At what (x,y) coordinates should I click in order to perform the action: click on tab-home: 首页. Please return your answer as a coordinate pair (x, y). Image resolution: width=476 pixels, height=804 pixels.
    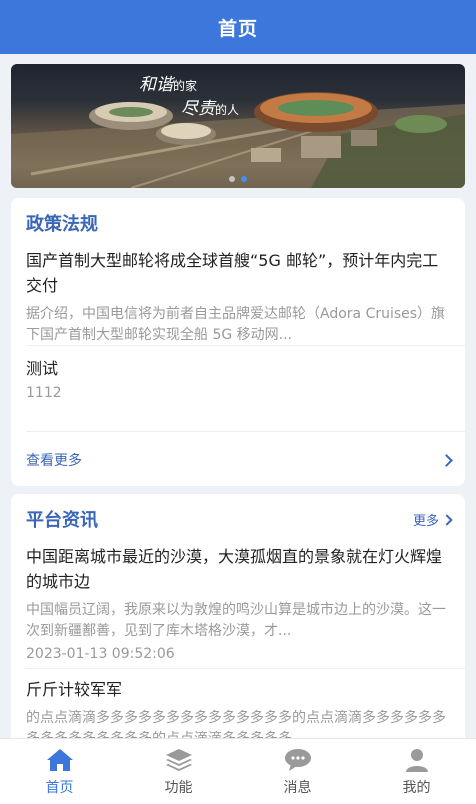
    Looking at the image, I should click on (59, 771).